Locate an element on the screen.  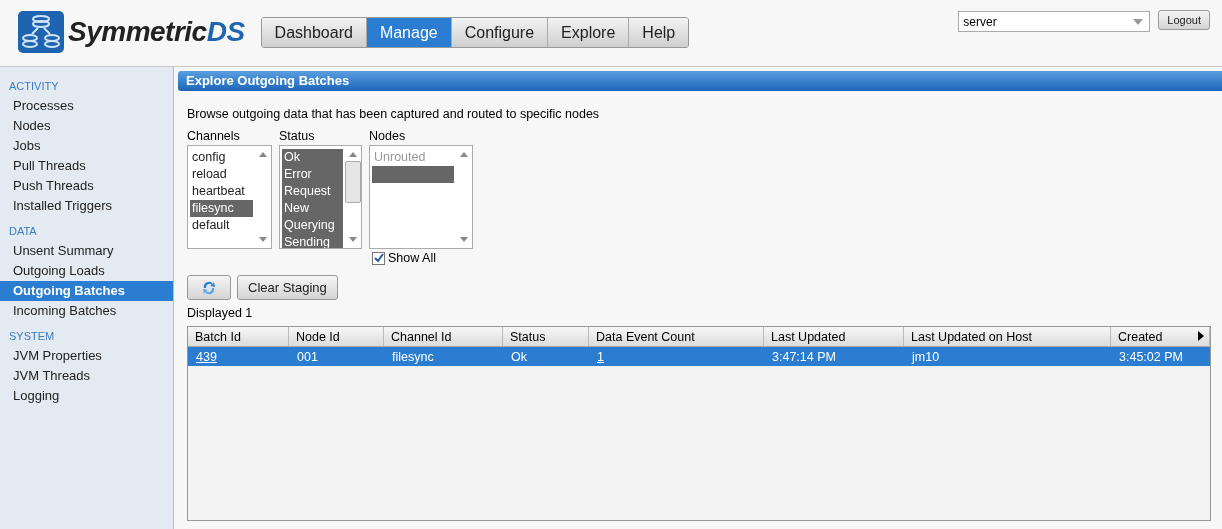
list-option: Querying is located at coordinates (312, 225).